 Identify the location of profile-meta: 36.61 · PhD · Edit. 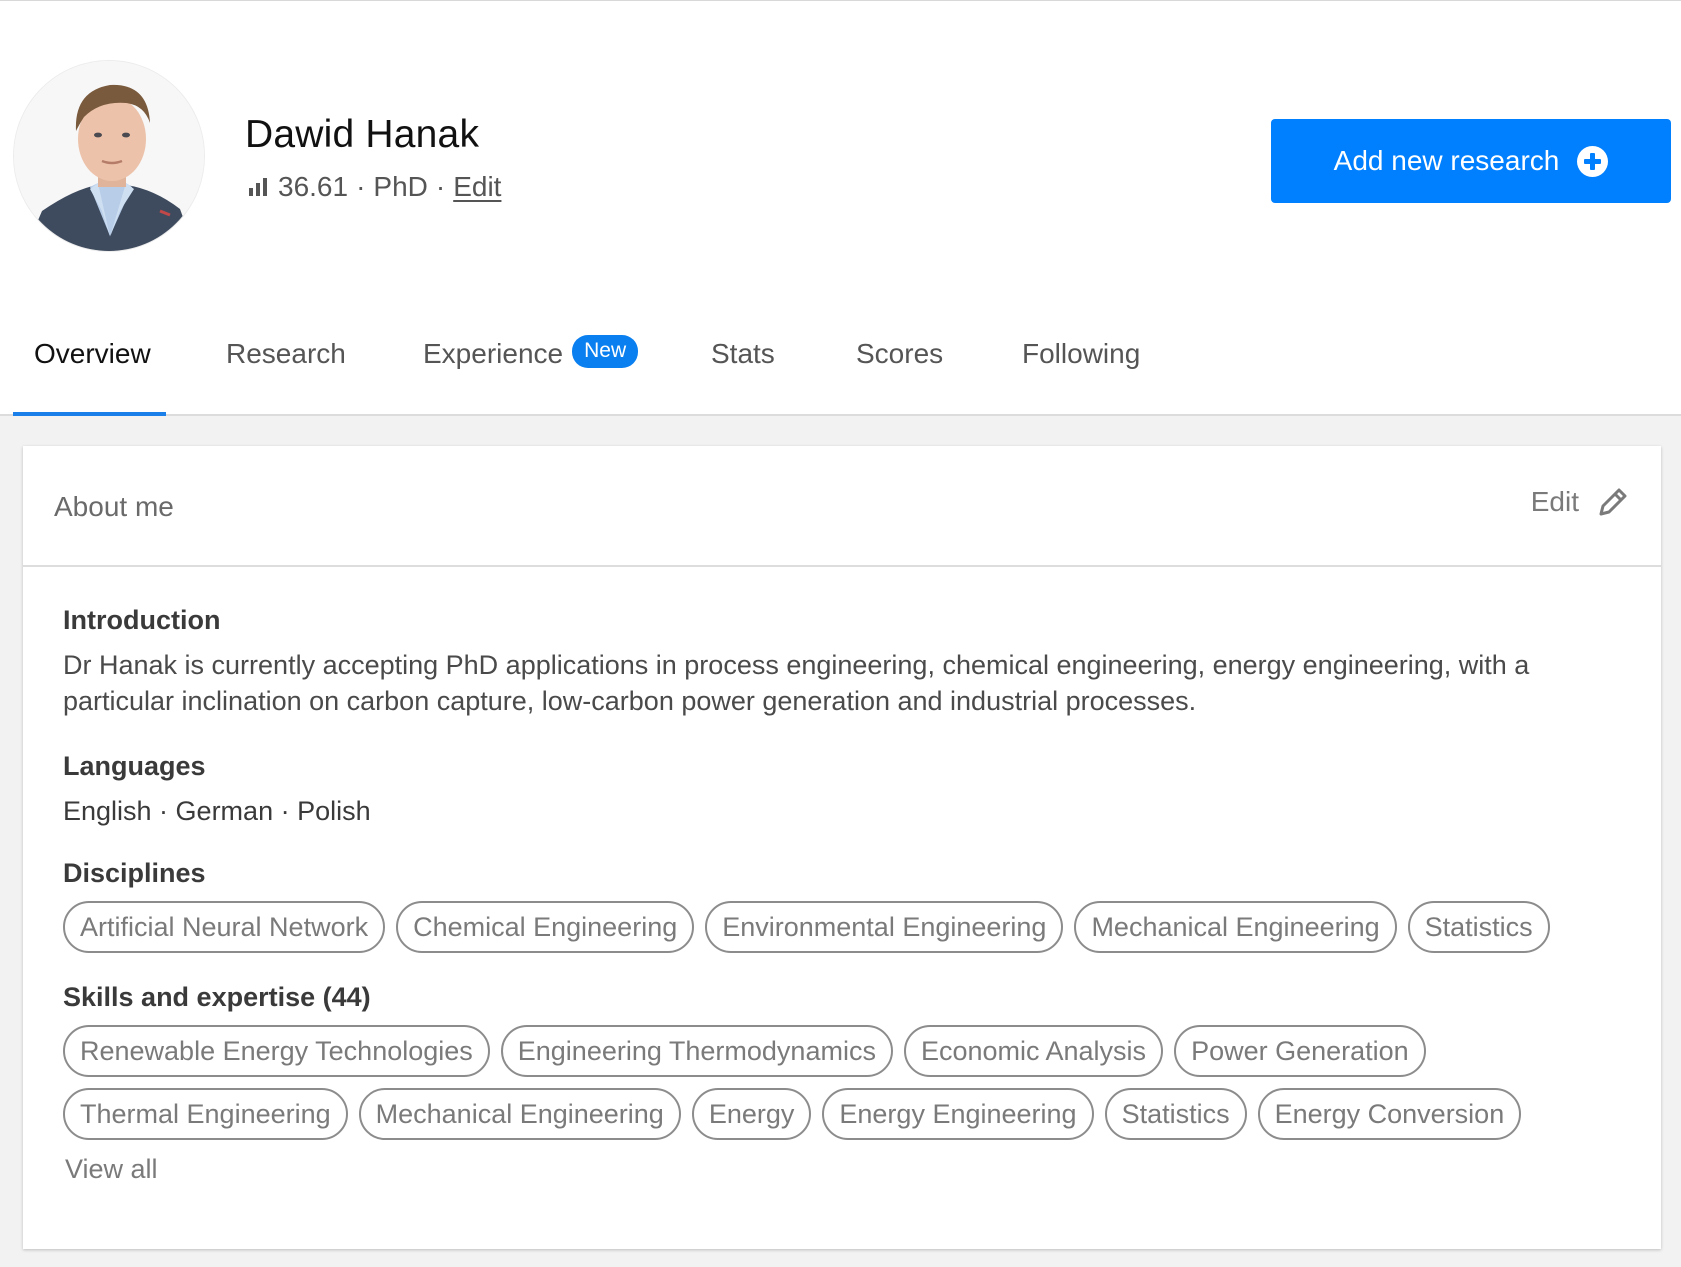
(375, 187).